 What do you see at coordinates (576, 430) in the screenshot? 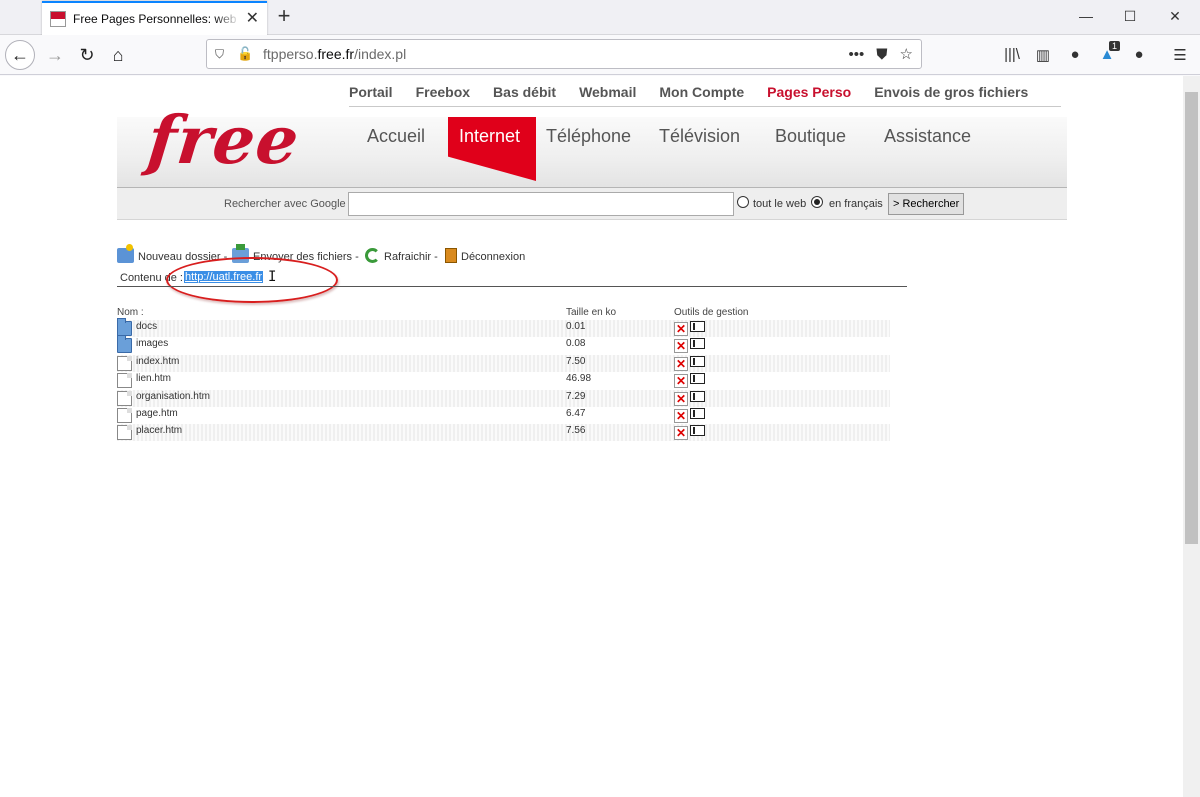
I see `file-size: 7.56` at bounding box center [576, 430].